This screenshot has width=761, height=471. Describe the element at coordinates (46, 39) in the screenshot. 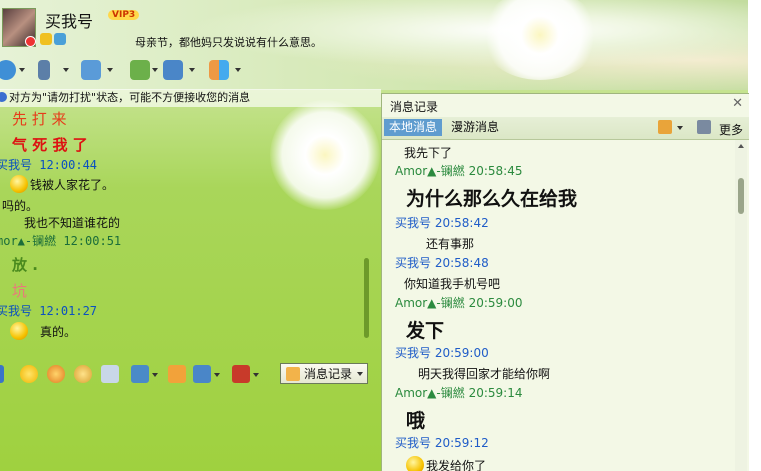

I see `star-icon` at that location.